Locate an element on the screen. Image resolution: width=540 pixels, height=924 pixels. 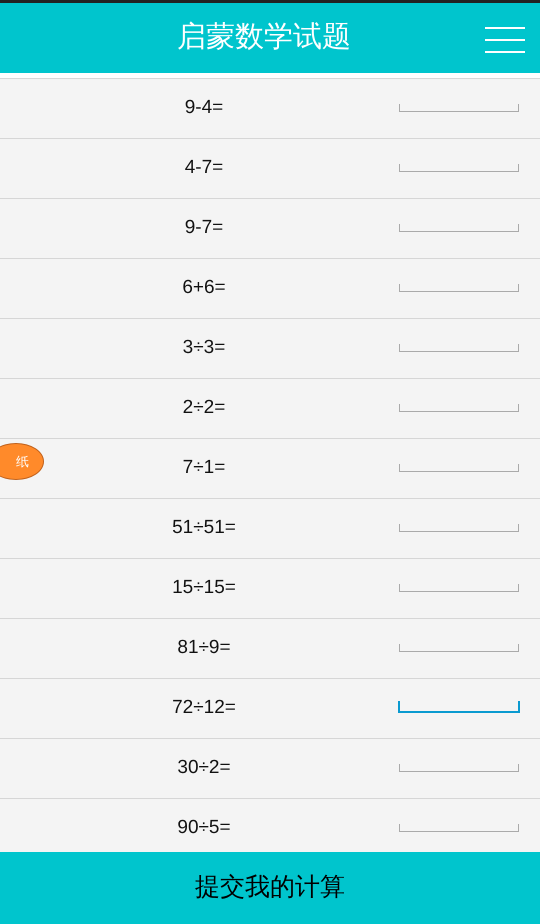
question-text: 4-7= is located at coordinates (204, 168).